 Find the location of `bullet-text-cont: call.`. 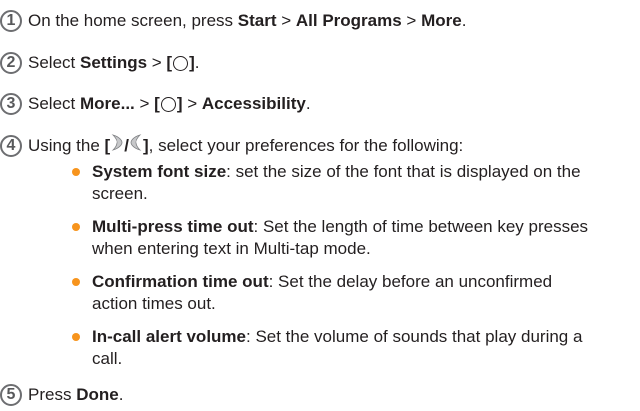

bullet-text-cont: call. is located at coordinates (107, 358).